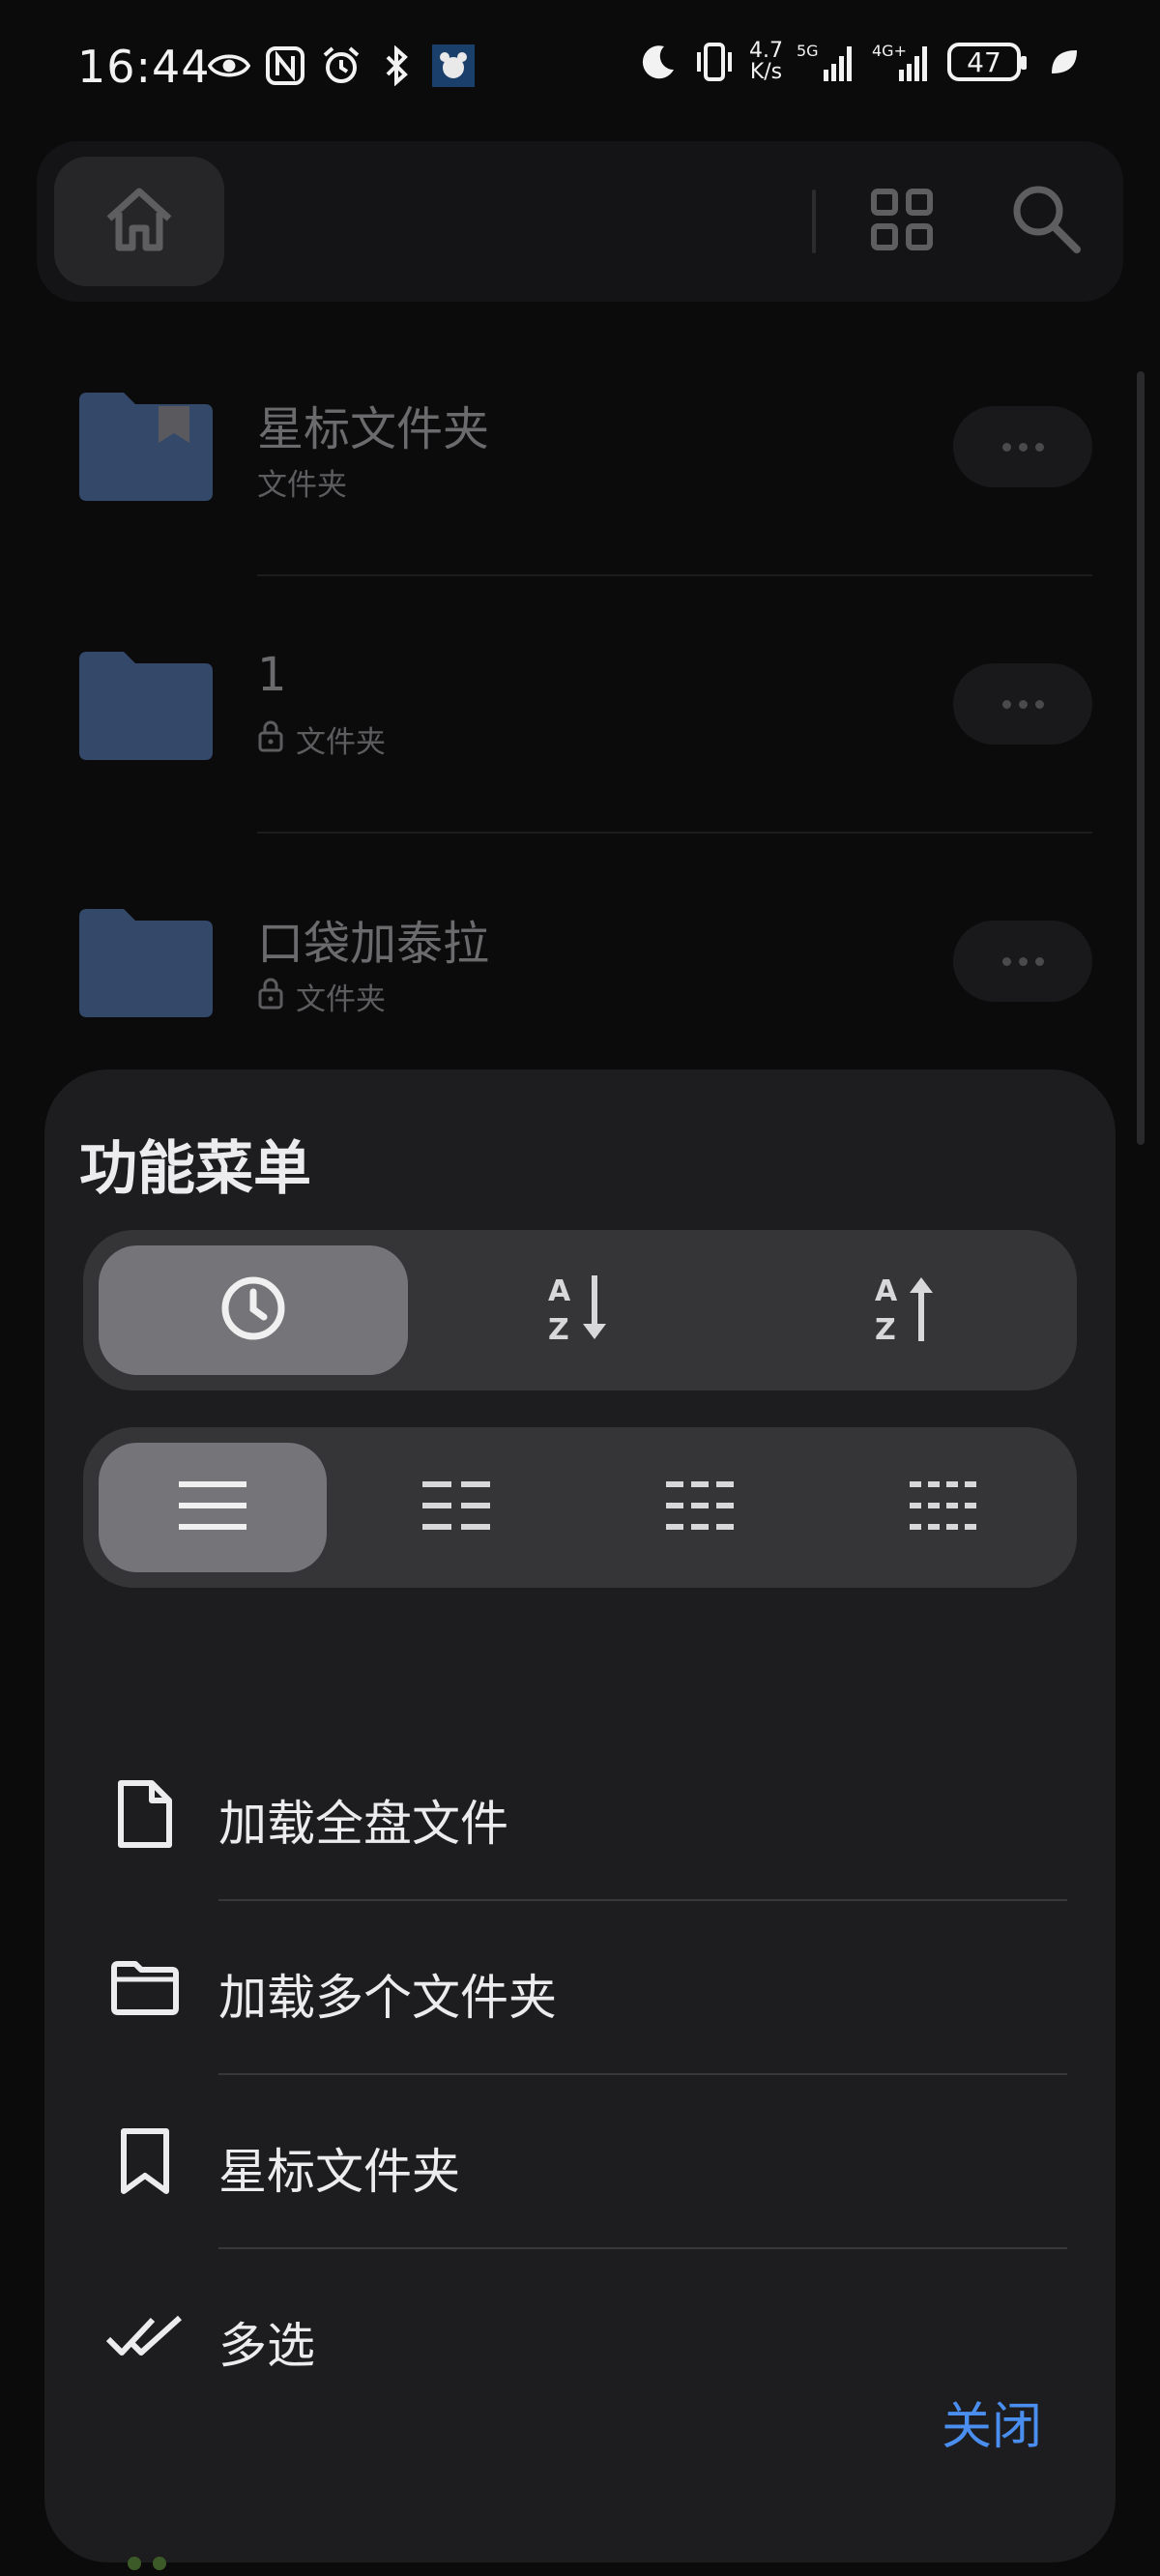 The image size is (1160, 2576). I want to click on svg-text: 5G, so click(808, 51).